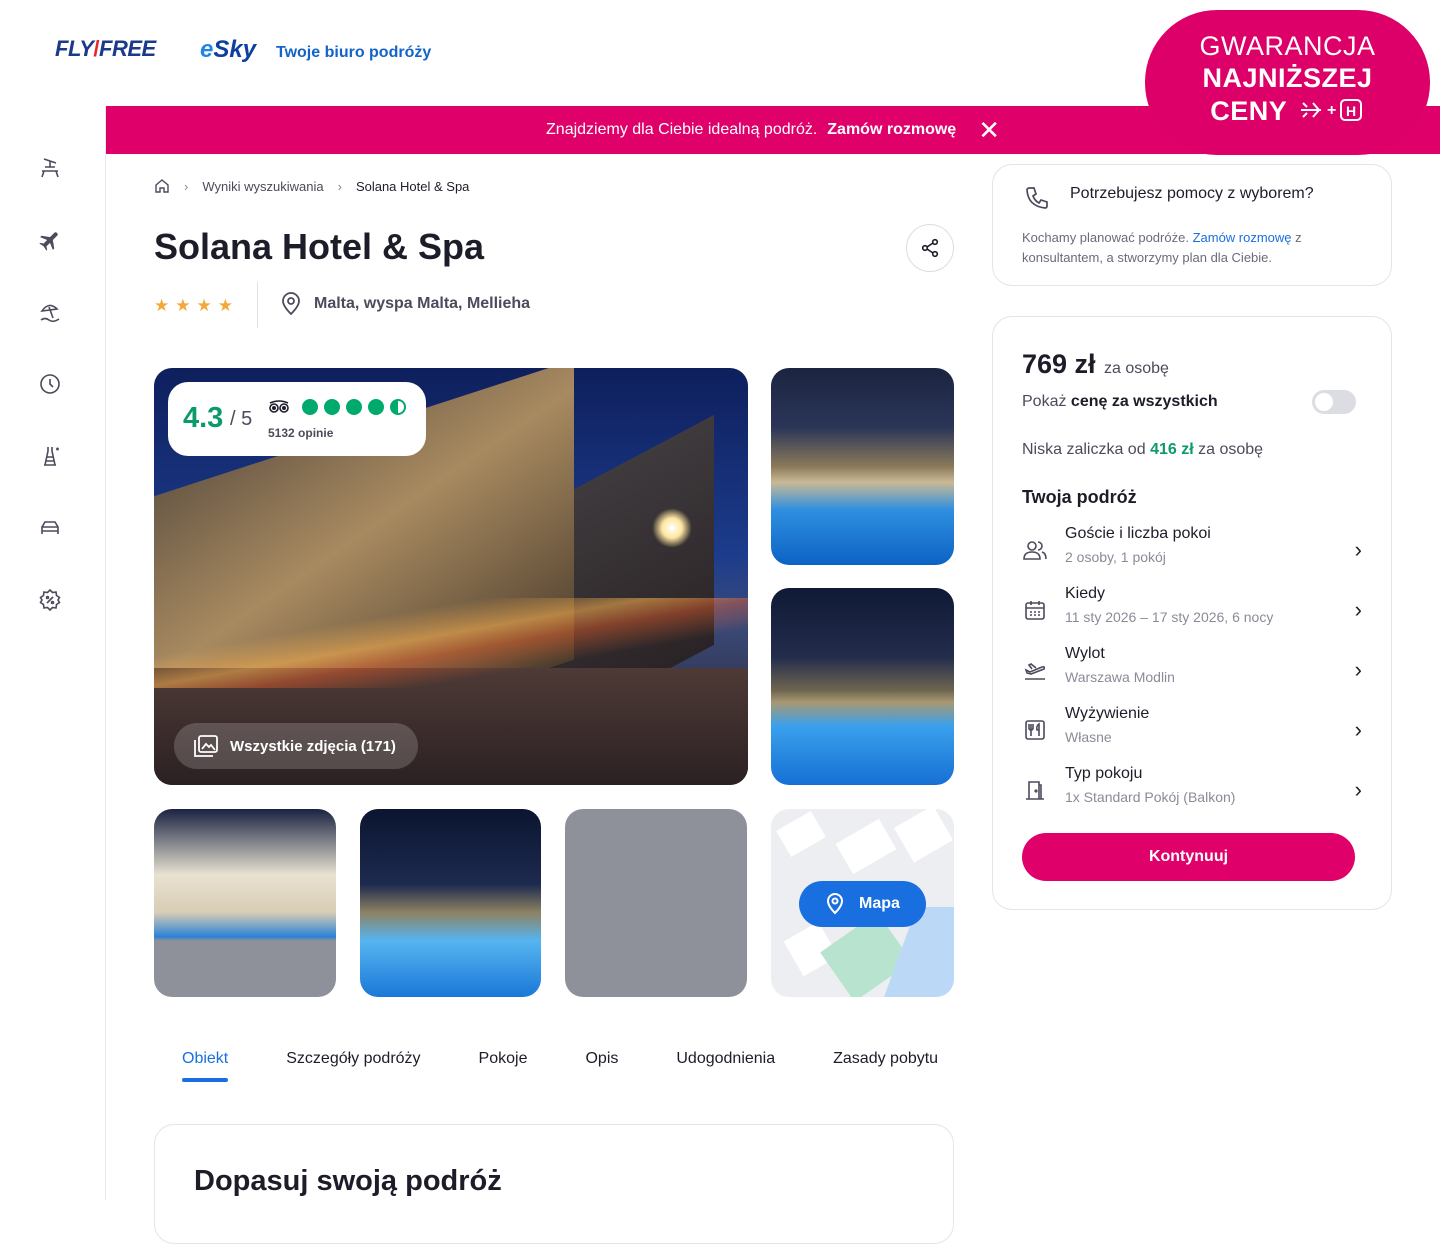 The height and width of the screenshot is (1244, 1440). I want to click on people-icon, so click(1035, 550).